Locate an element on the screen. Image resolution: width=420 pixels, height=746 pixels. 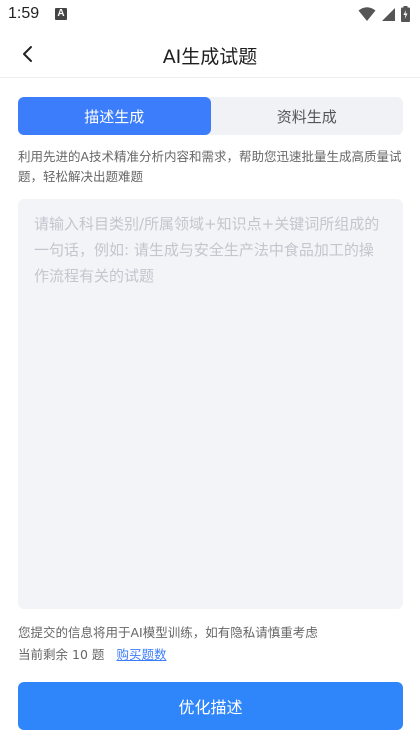
mode-tabs: 描述生成 资料生成 is located at coordinates (210, 116).